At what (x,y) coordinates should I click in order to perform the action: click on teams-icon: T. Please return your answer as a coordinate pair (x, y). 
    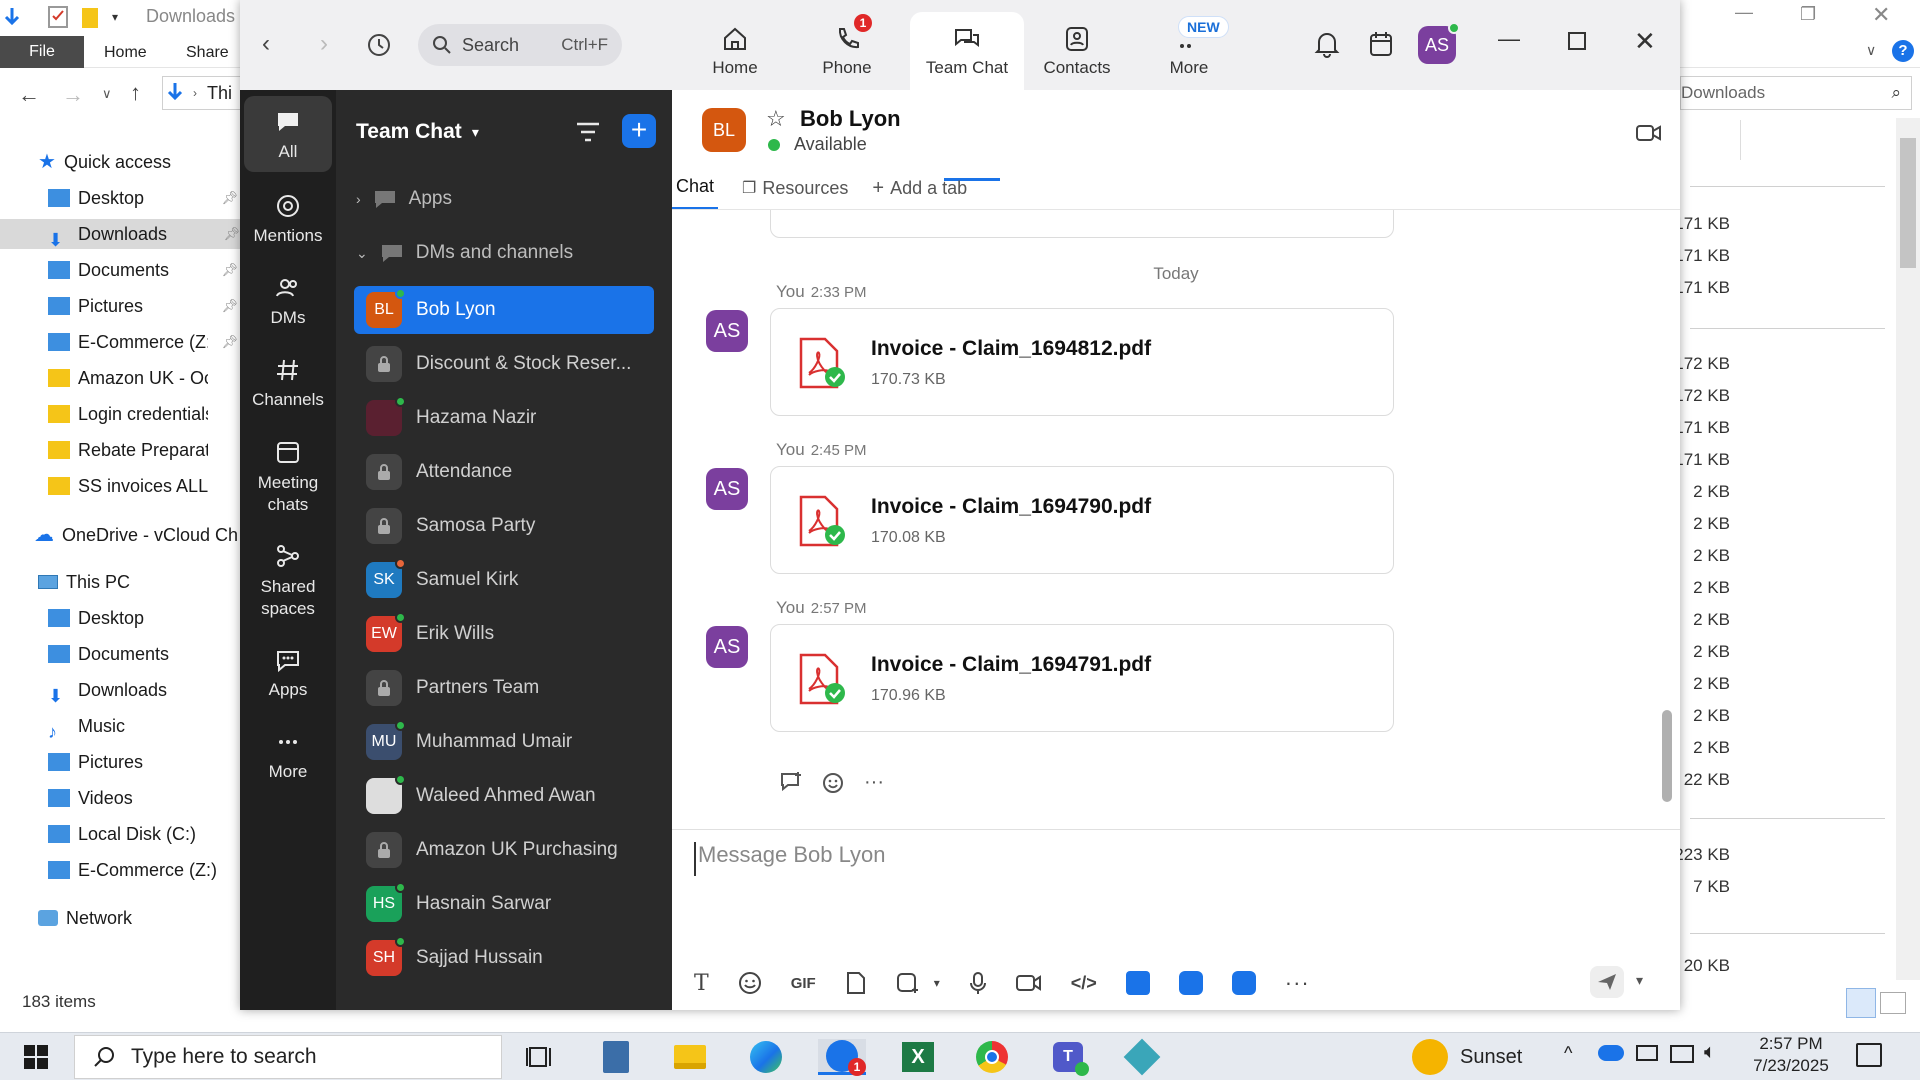
    Looking at the image, I should click on (1068, 1057).